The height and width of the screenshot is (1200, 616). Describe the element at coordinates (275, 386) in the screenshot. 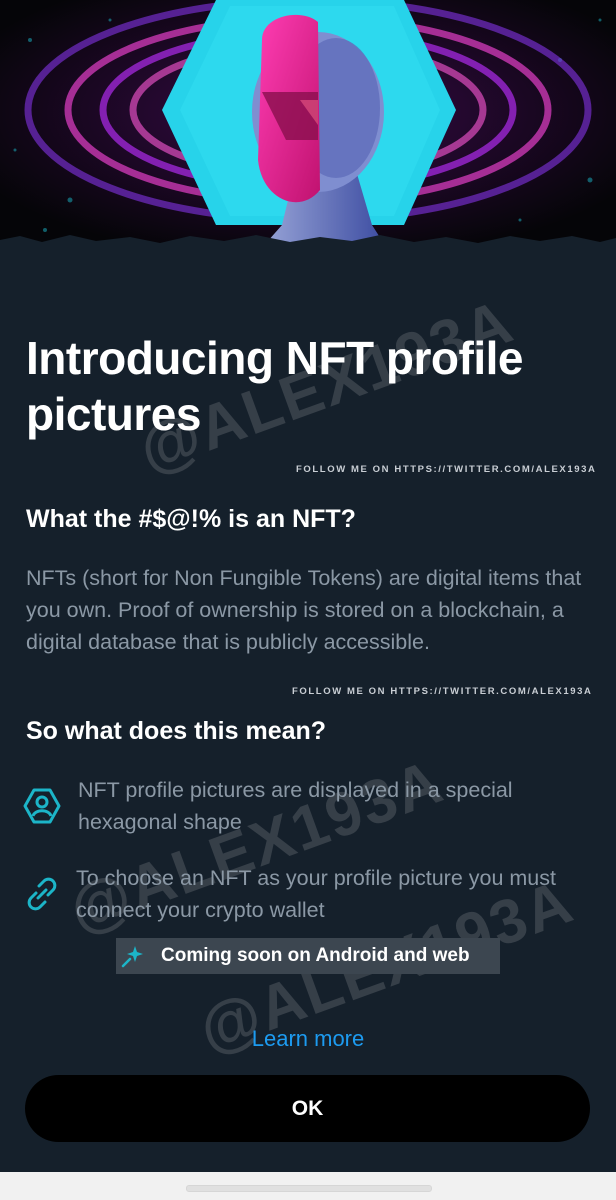

I see `dialog-title: Introducing NFT profile pictures` at that location.